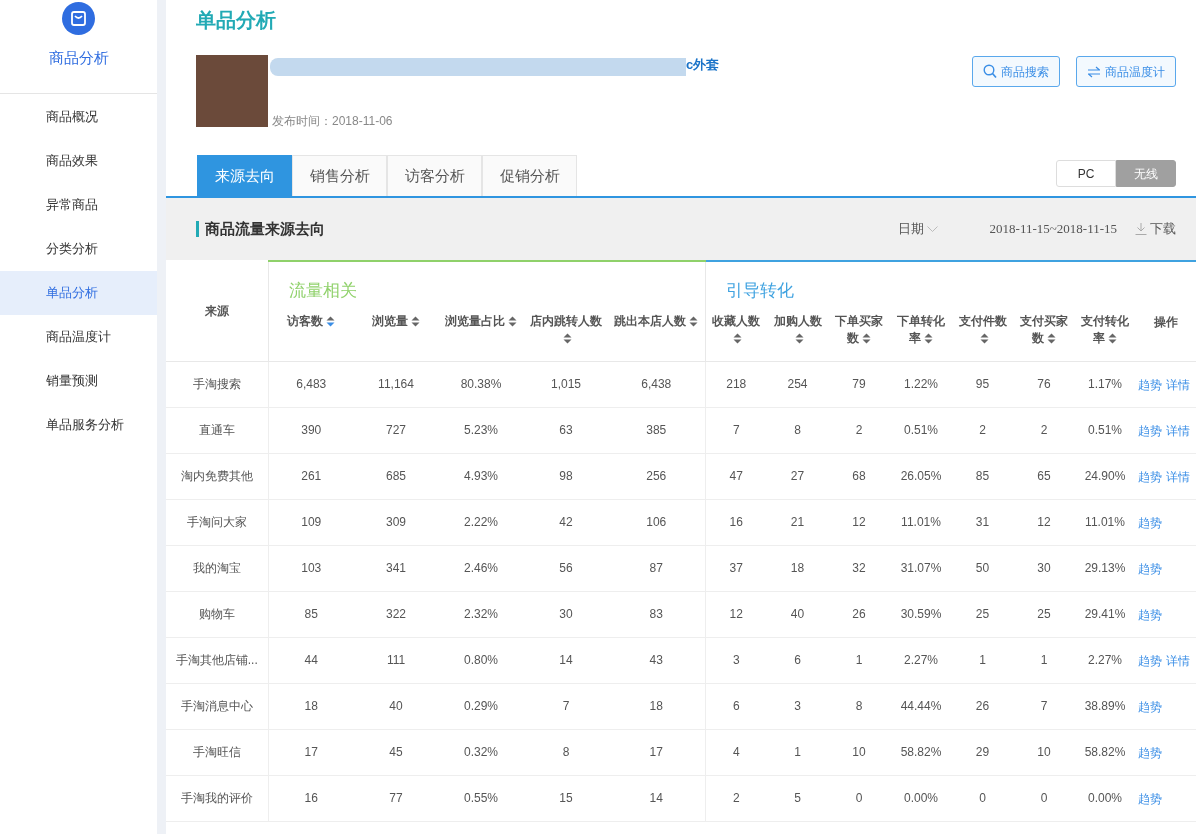  I want to click on table-cell: 2.46%, so click(481, 568).